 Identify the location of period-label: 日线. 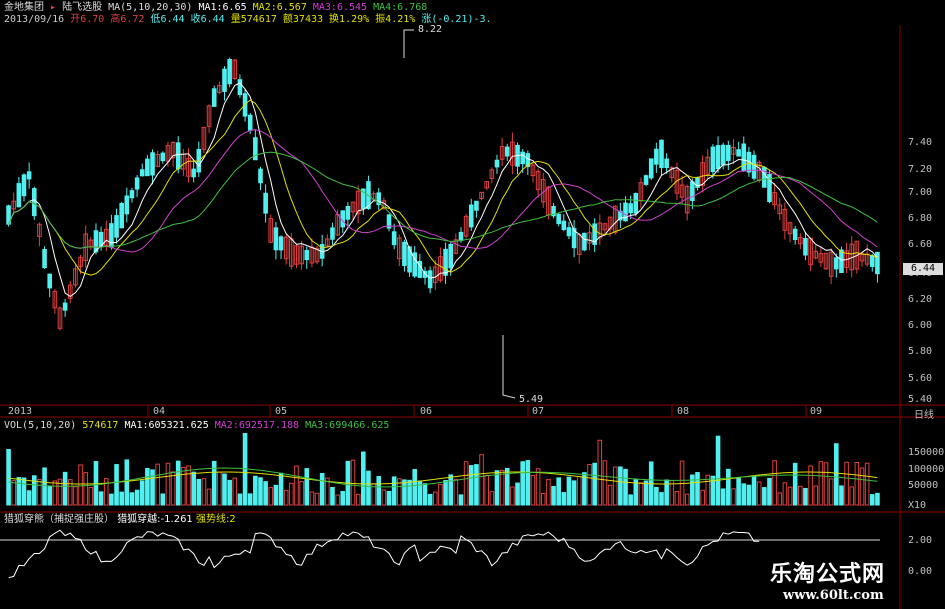
(924, 413).